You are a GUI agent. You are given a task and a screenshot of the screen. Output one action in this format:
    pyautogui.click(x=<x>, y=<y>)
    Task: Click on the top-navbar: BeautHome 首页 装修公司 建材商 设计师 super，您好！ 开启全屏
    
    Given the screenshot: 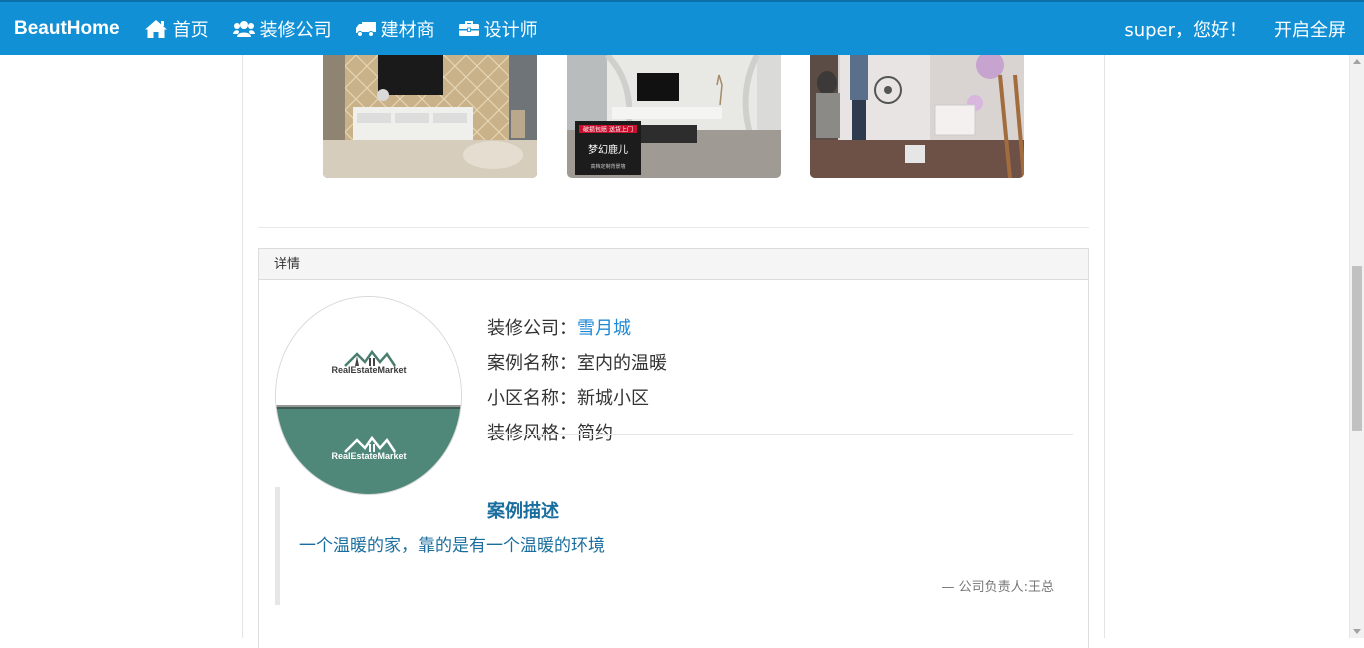 What is the action you would take?
    pyautogui.click(x=682, y=27)
    